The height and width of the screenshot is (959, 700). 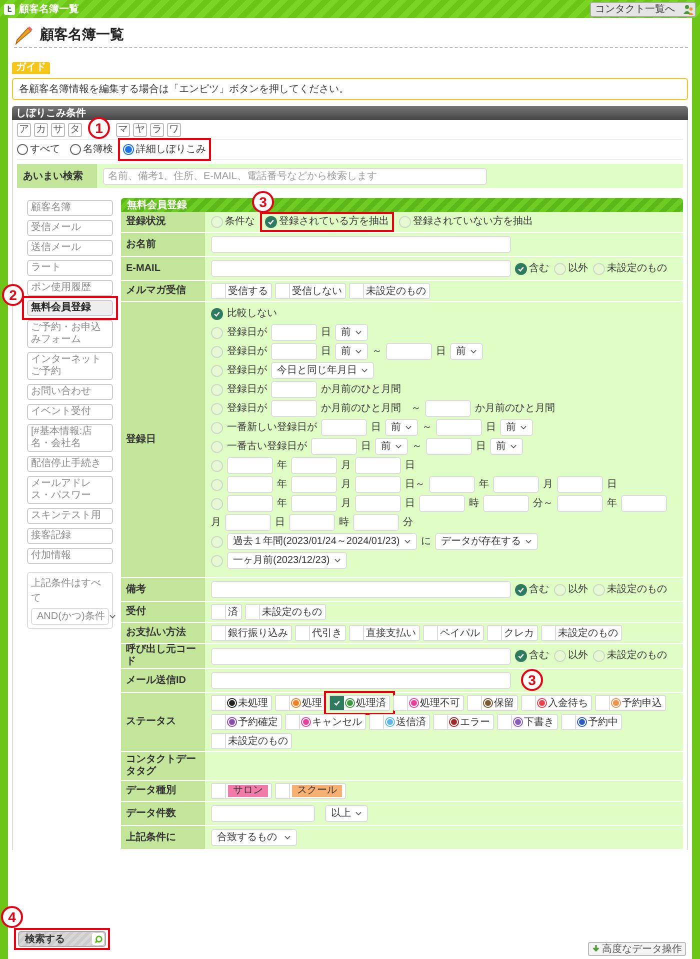 What do you see at coordinates (70, 334) in the screenshot?
I see `sidebar-item: ご予約・お申込みフォーム` at bounding box center [70, 334].